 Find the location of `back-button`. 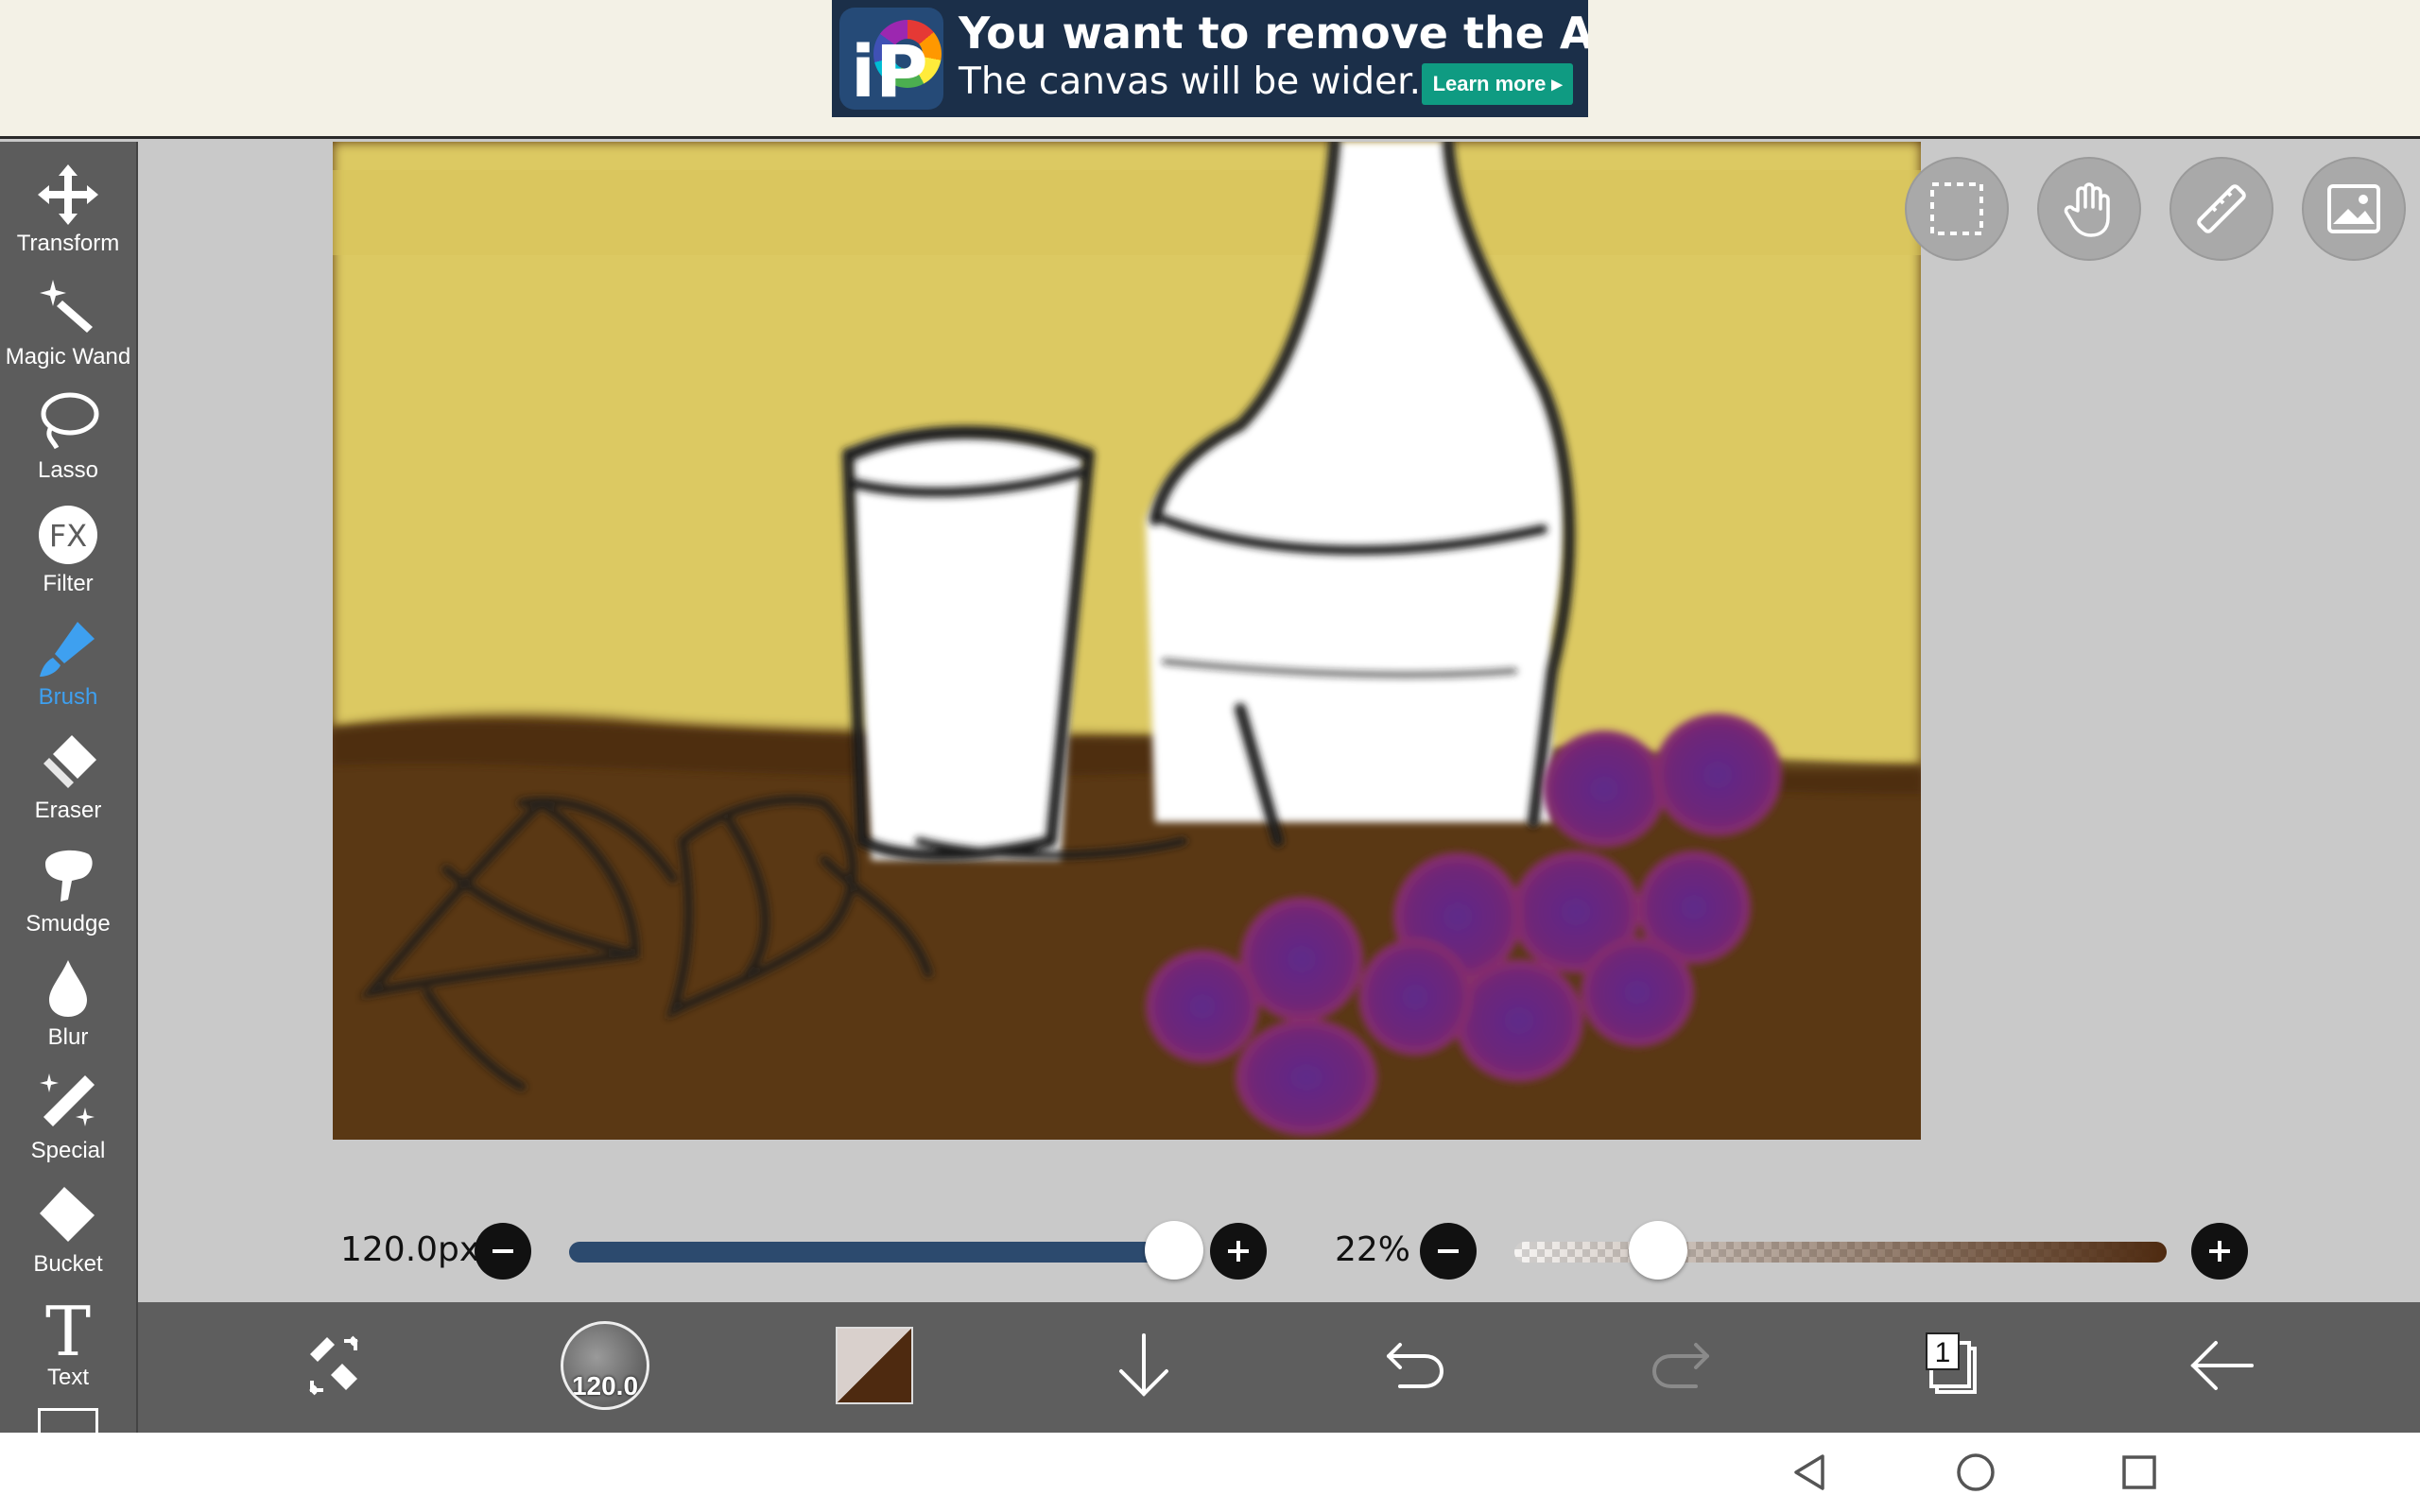

back-button is located at coordinates (2221, 1366).